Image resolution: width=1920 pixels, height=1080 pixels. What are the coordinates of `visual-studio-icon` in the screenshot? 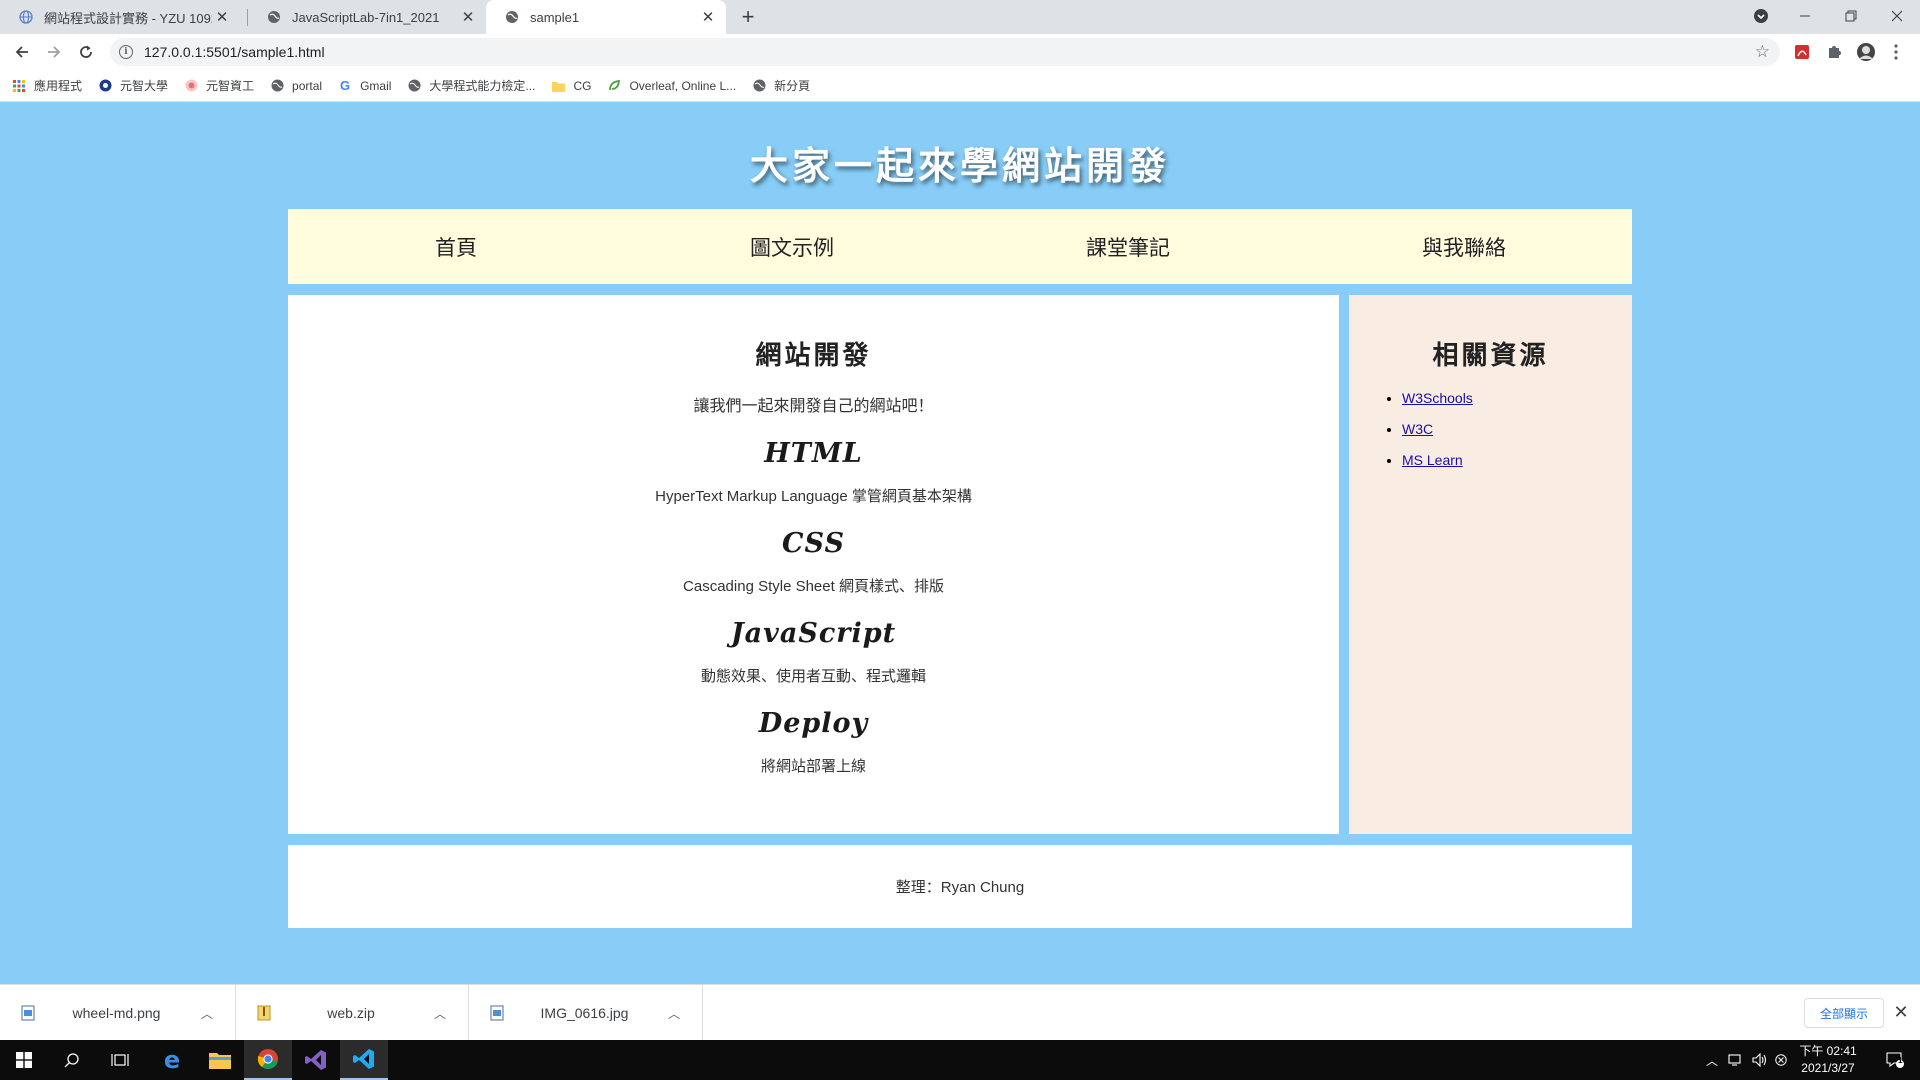 It's located at (316, 1060).